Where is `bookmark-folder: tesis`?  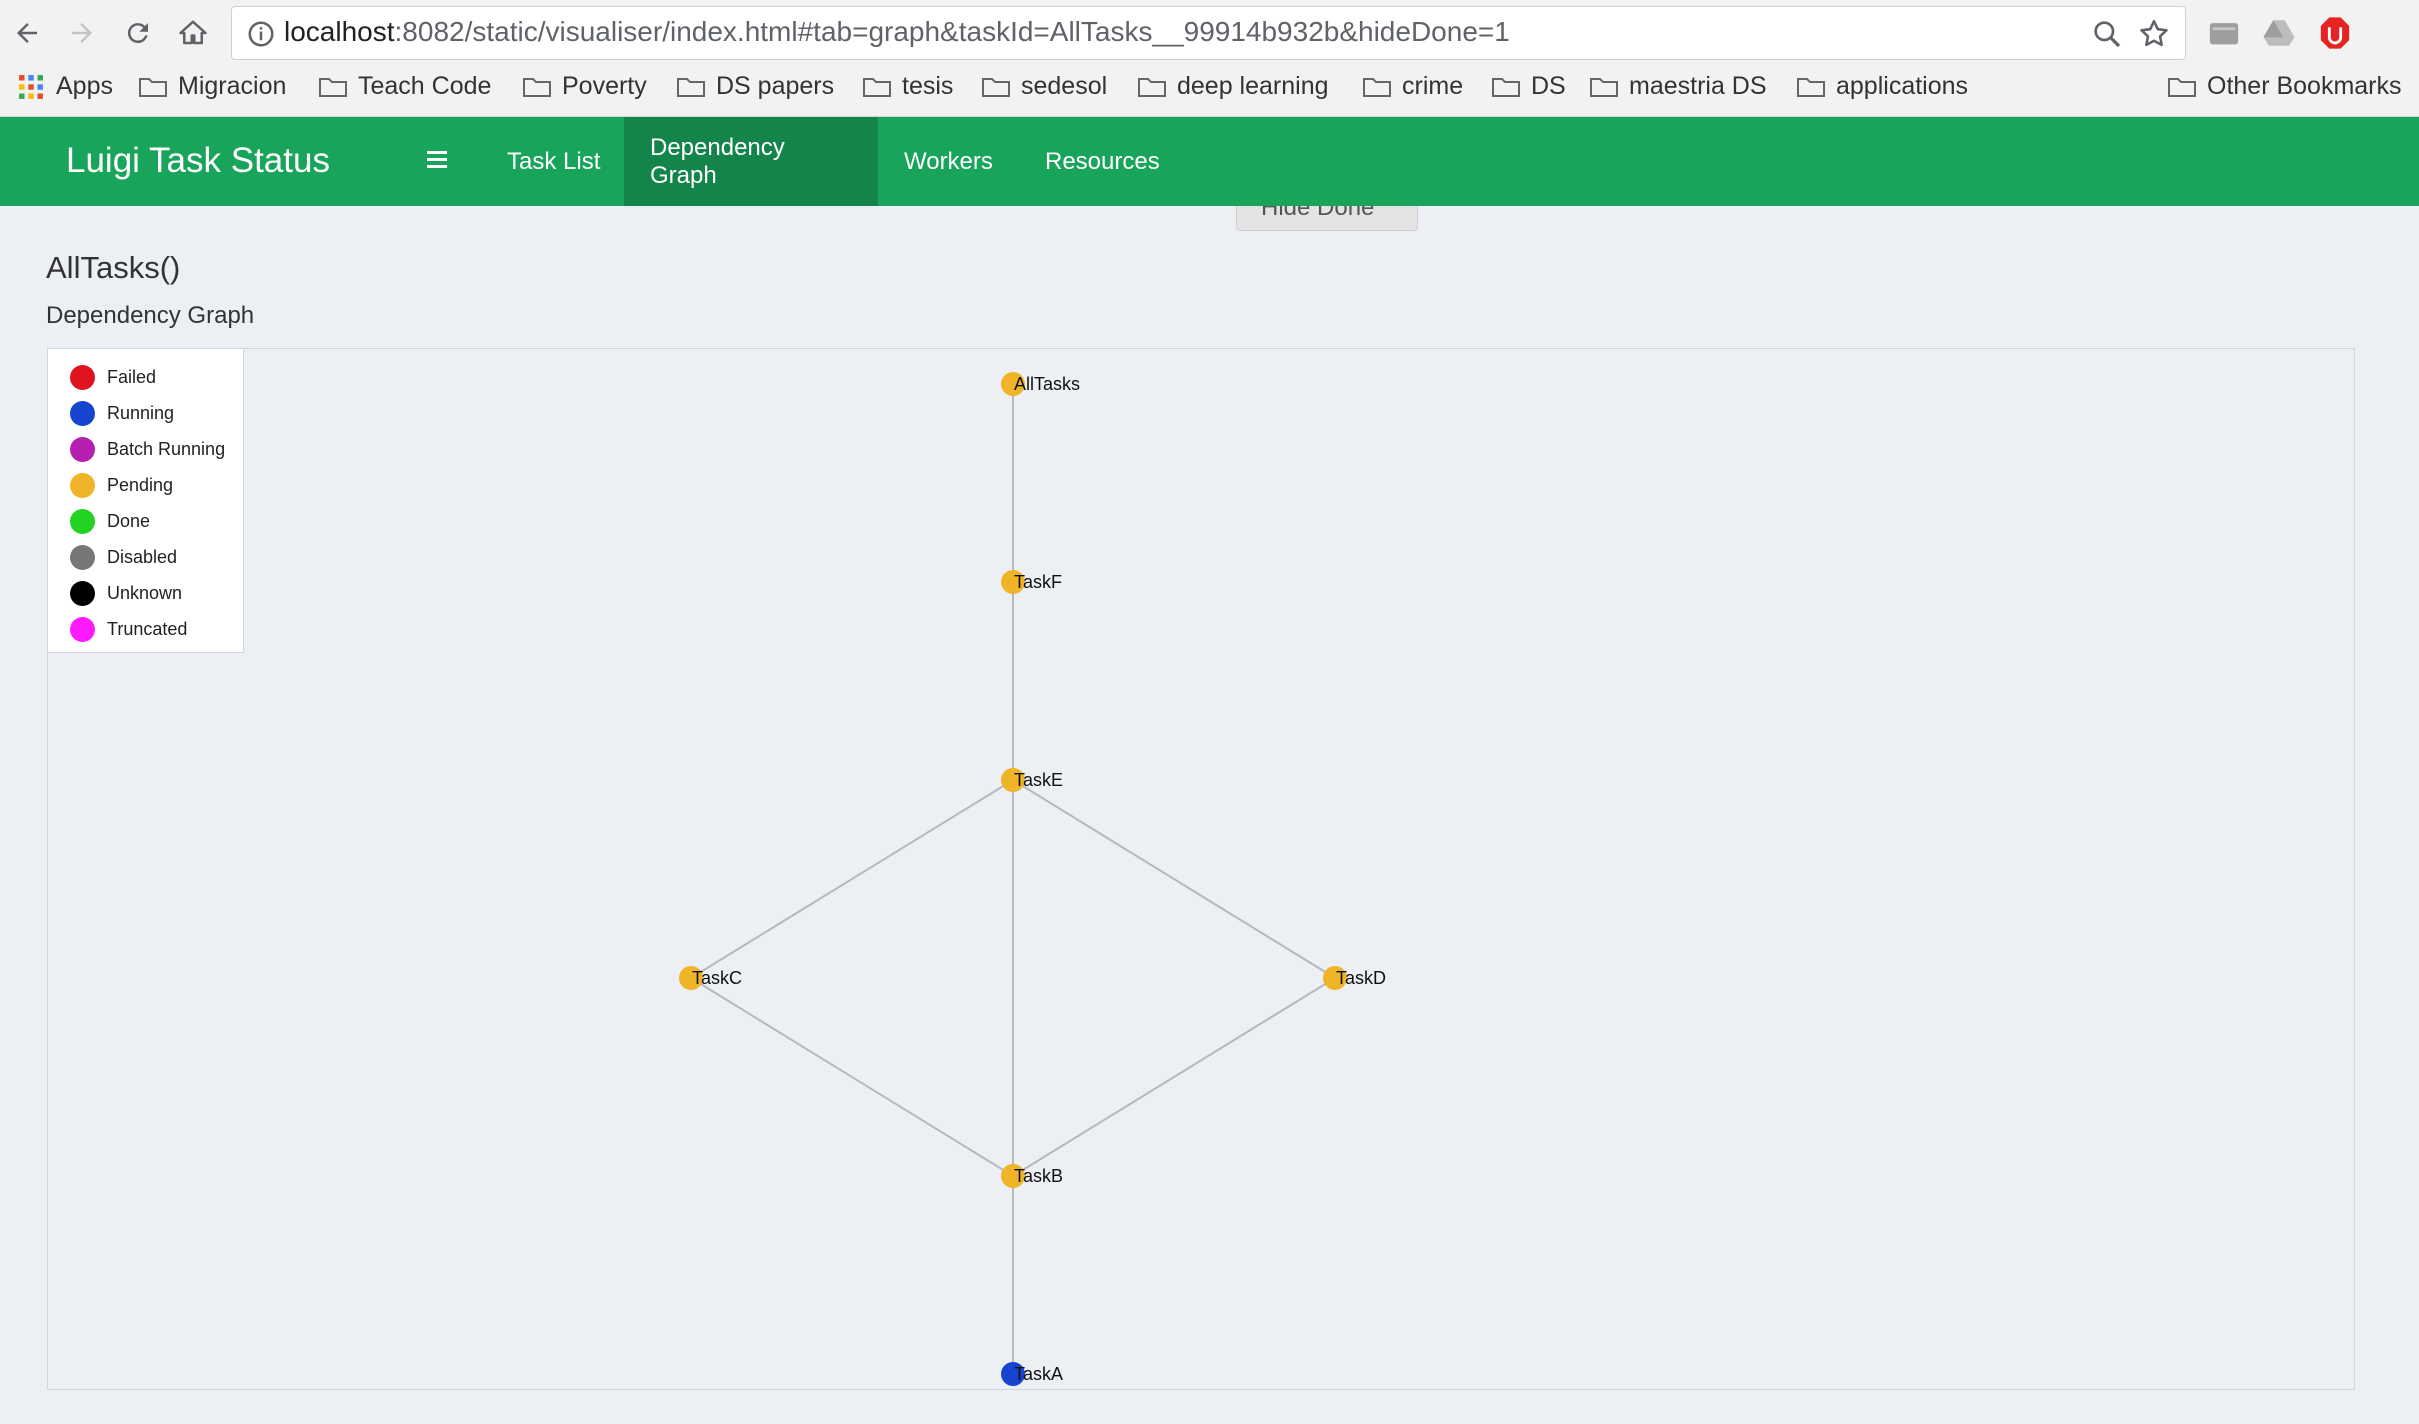
bookmark-folder: tesis is located at coordinates (907, 86).